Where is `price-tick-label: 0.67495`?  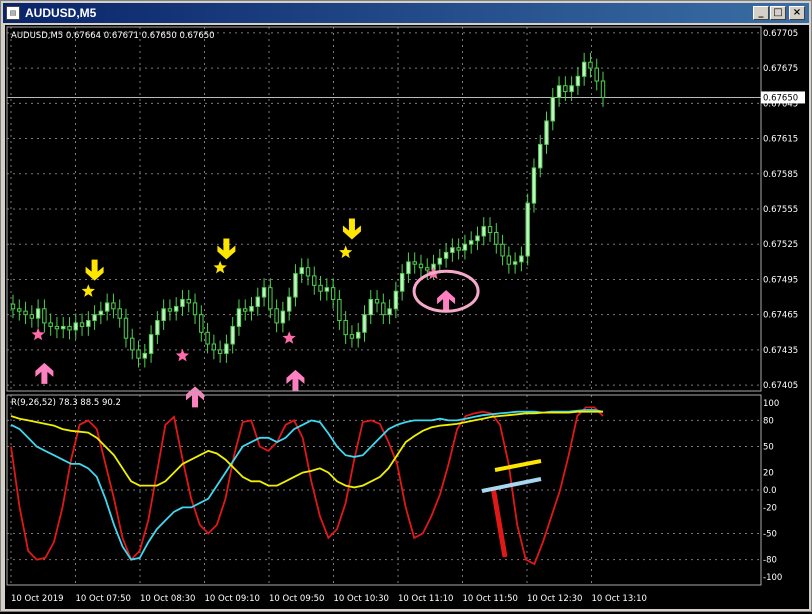 price-tick-label: 0.67495 is located at coordinates (780, 280).